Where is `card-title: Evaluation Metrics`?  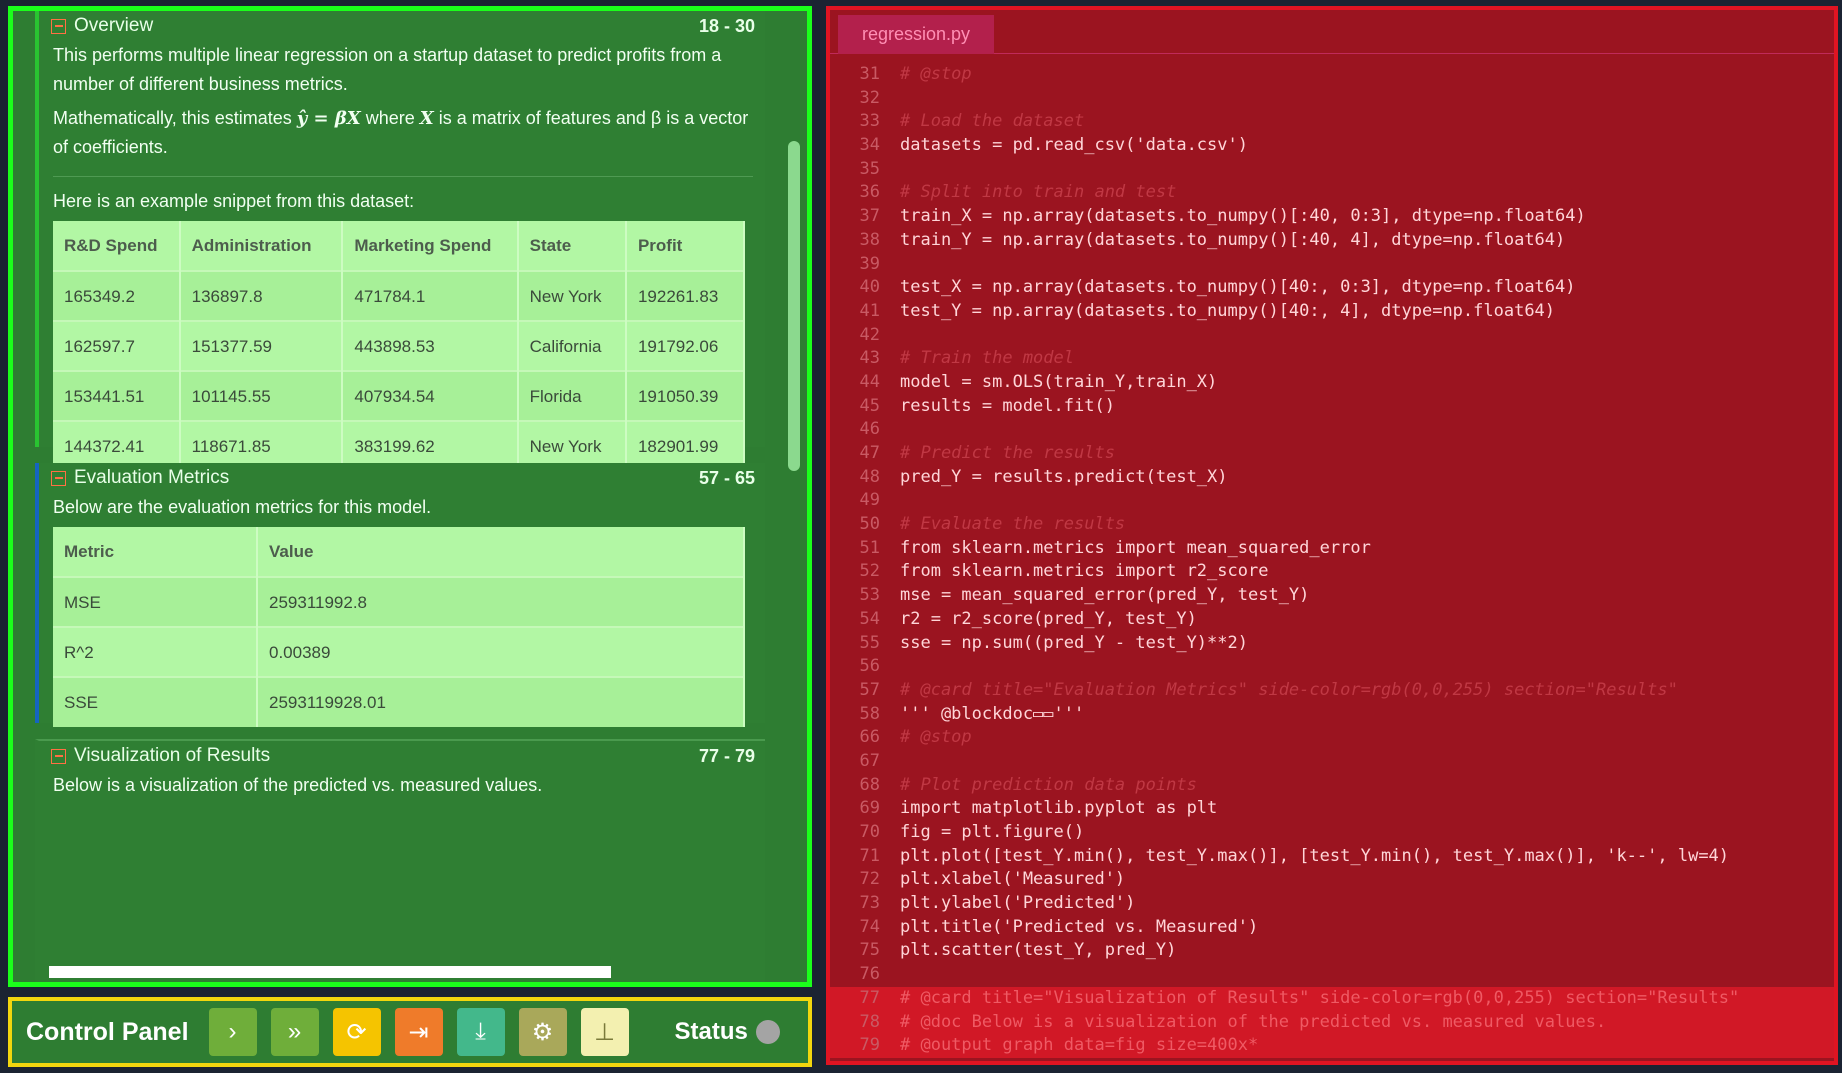
card-title: Evaluation Metrics is located at coordinates (152, 477).